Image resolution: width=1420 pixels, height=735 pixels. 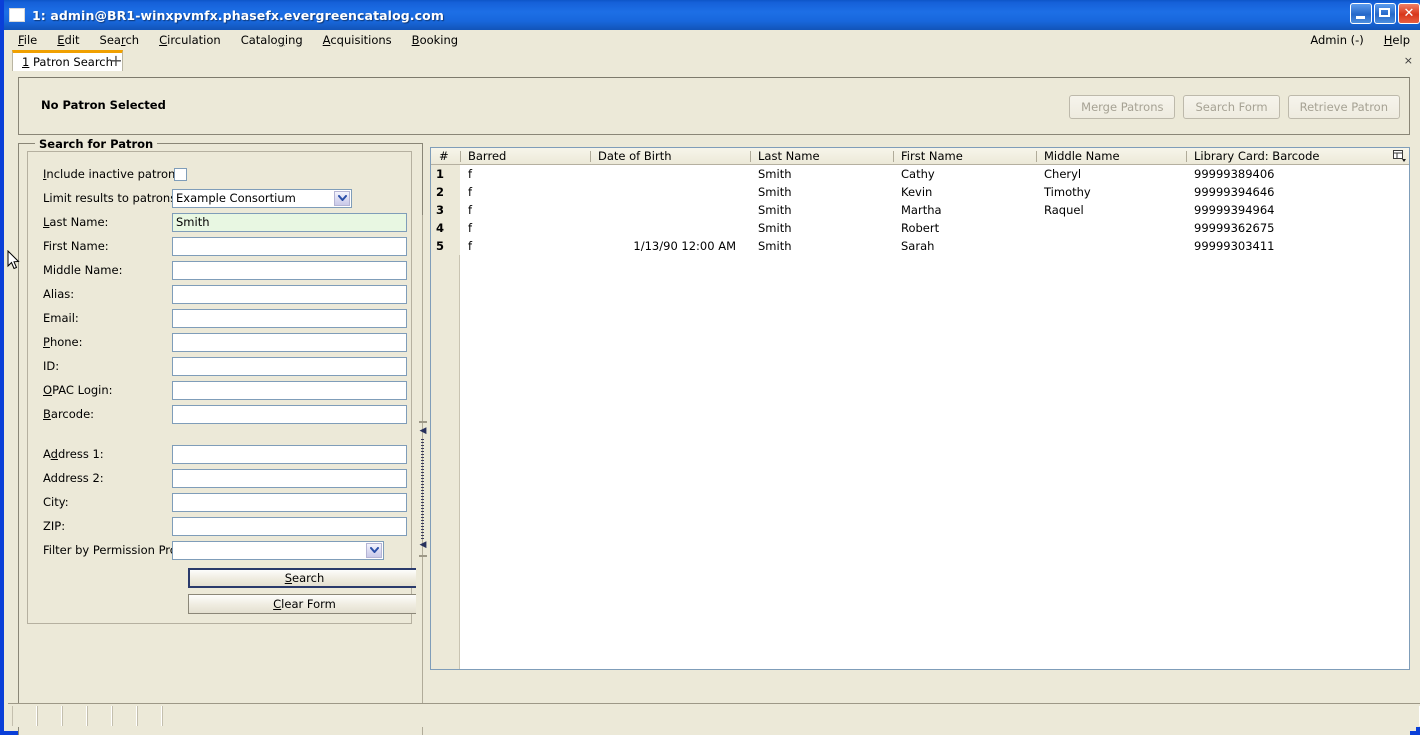 I want to click on cell-barcode: 99999389406, so click(x=1234, y=174).